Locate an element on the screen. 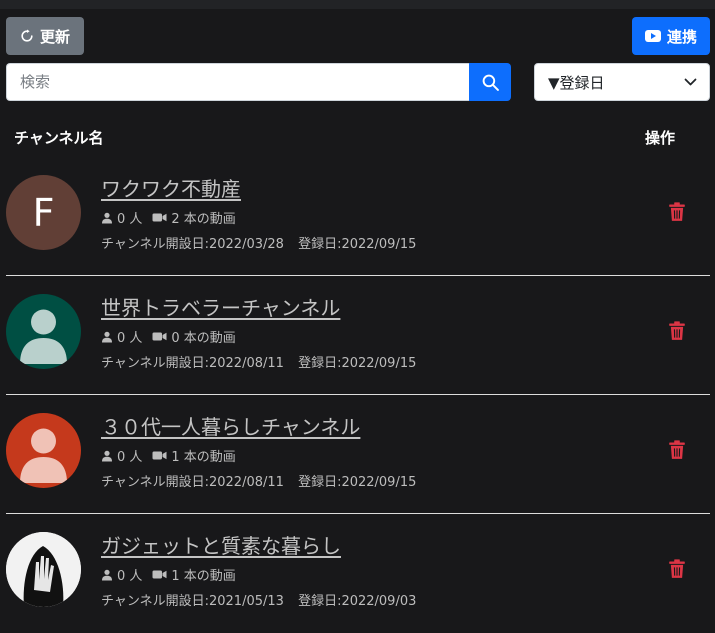 The image size is (715, 633). search-bar is located at coordinates (258, 82).